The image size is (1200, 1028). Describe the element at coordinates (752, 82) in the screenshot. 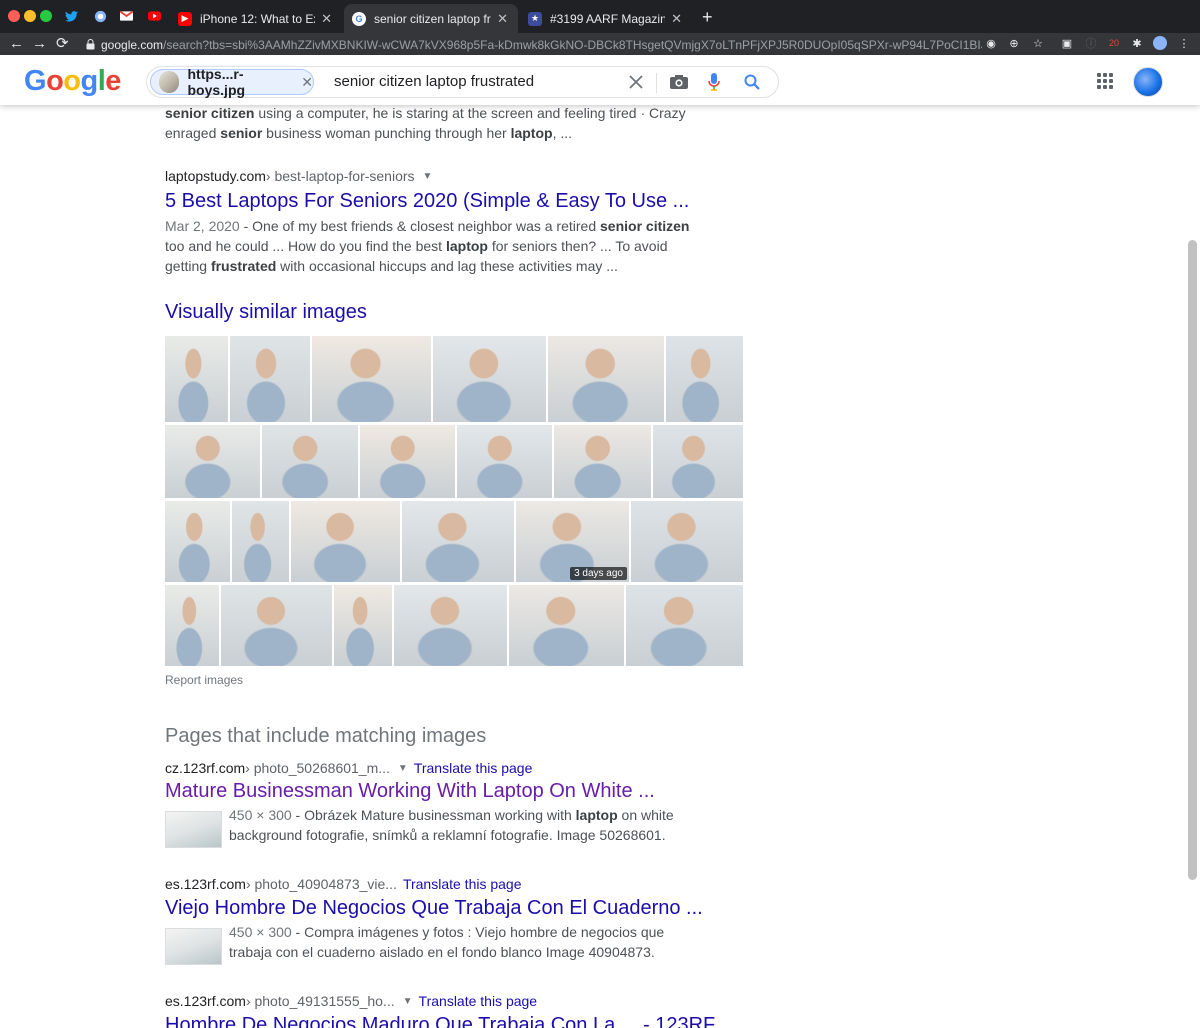

I see `search-icon` at that location.